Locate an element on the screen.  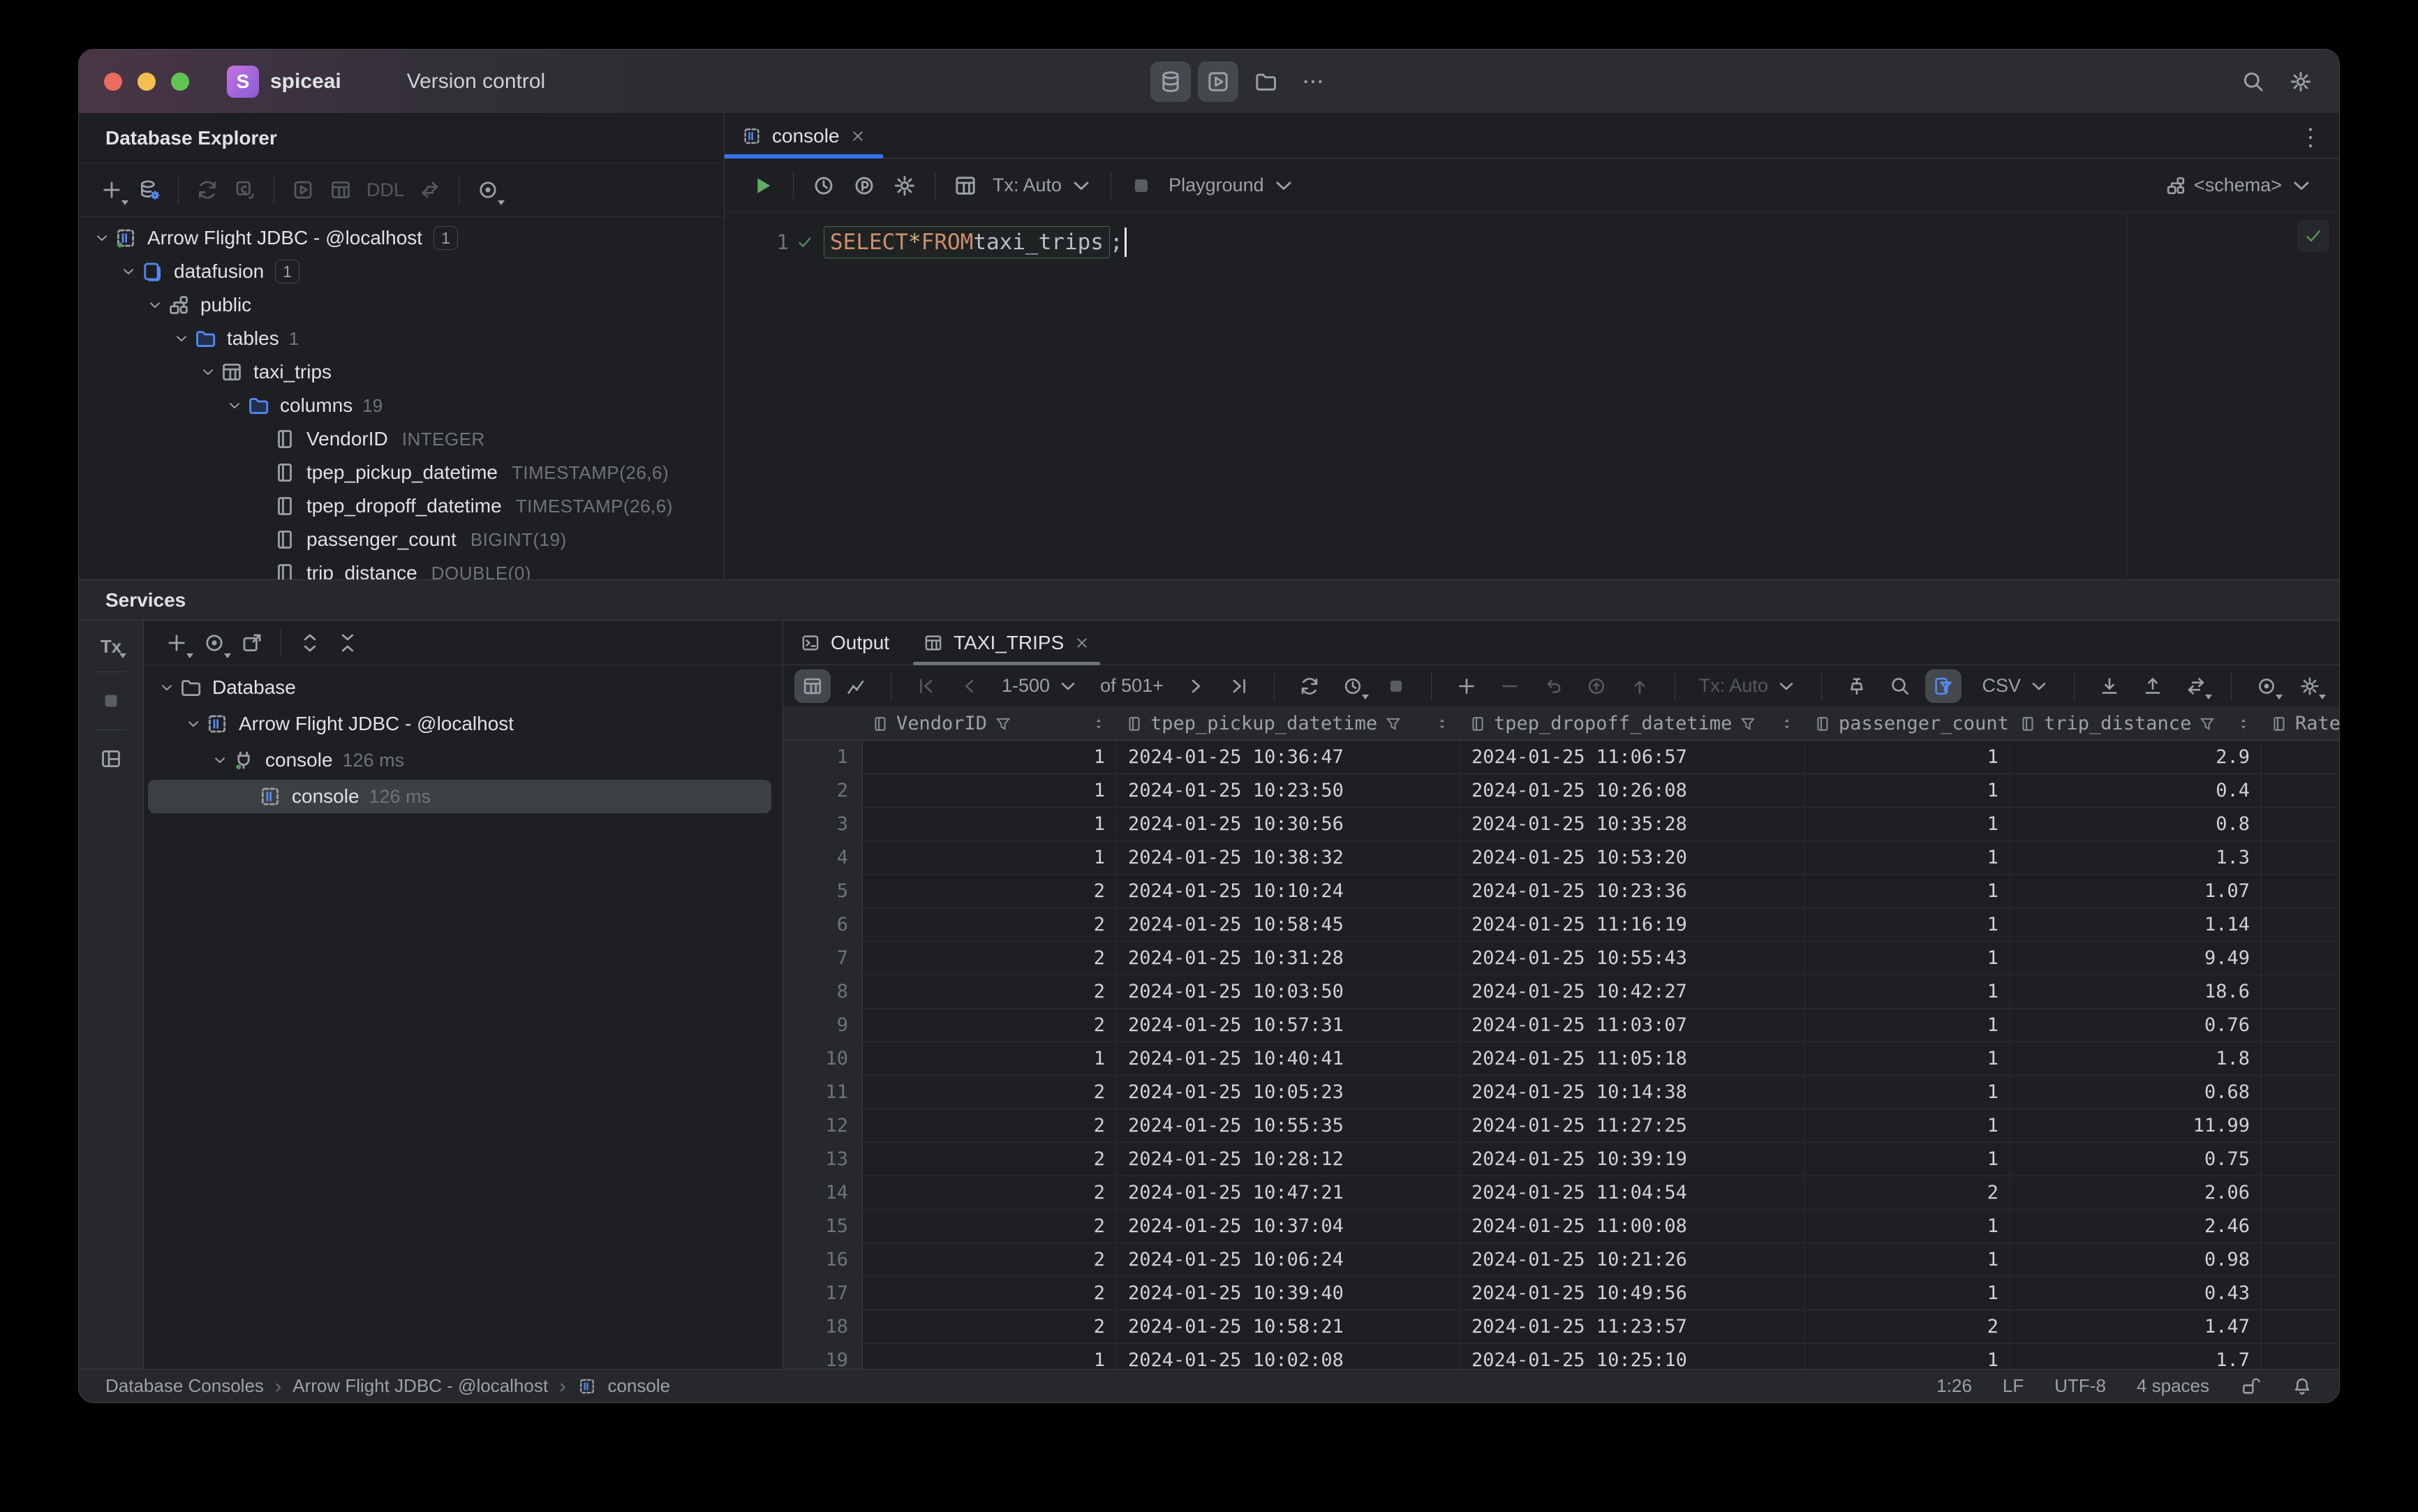
cell: 0.43 is located at coordinates (2136, 1293).